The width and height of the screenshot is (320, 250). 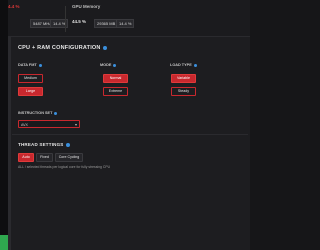 I want to click on left-rail, so click(x=4, y=125).